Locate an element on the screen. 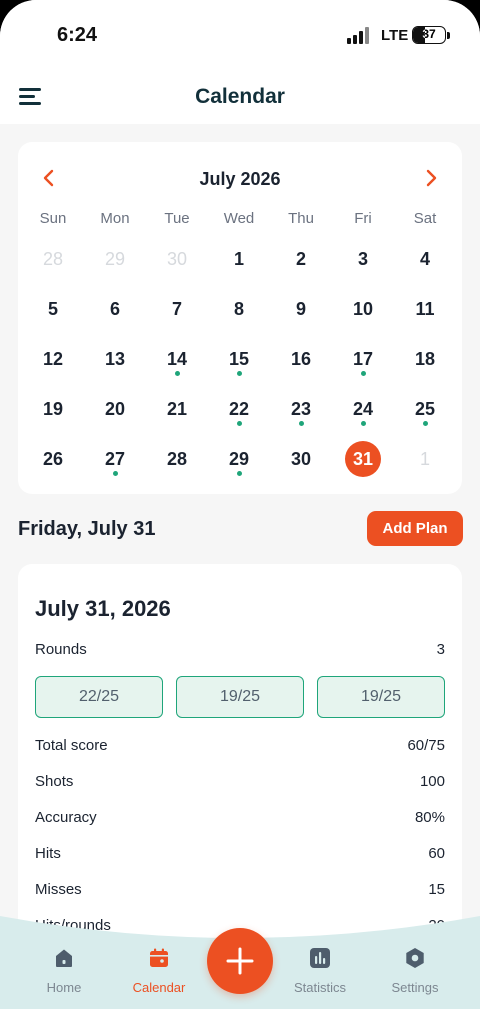 The height and width of the screenshot is (1009, 480). day-number: 16 is located at coordinates (301, 359).